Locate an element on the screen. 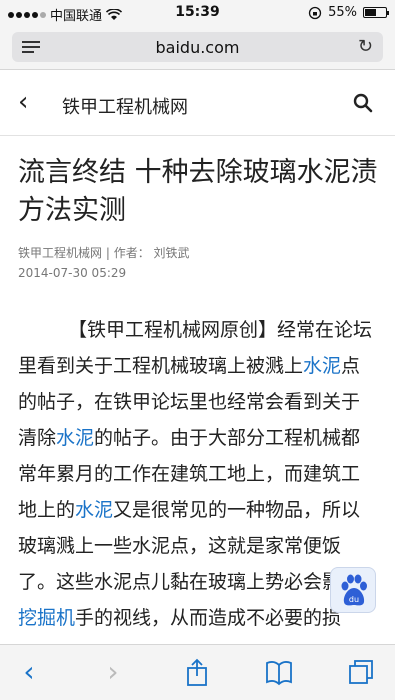  browser-address-bar: baidu.com ↻ is located at coordinates (197, 48).